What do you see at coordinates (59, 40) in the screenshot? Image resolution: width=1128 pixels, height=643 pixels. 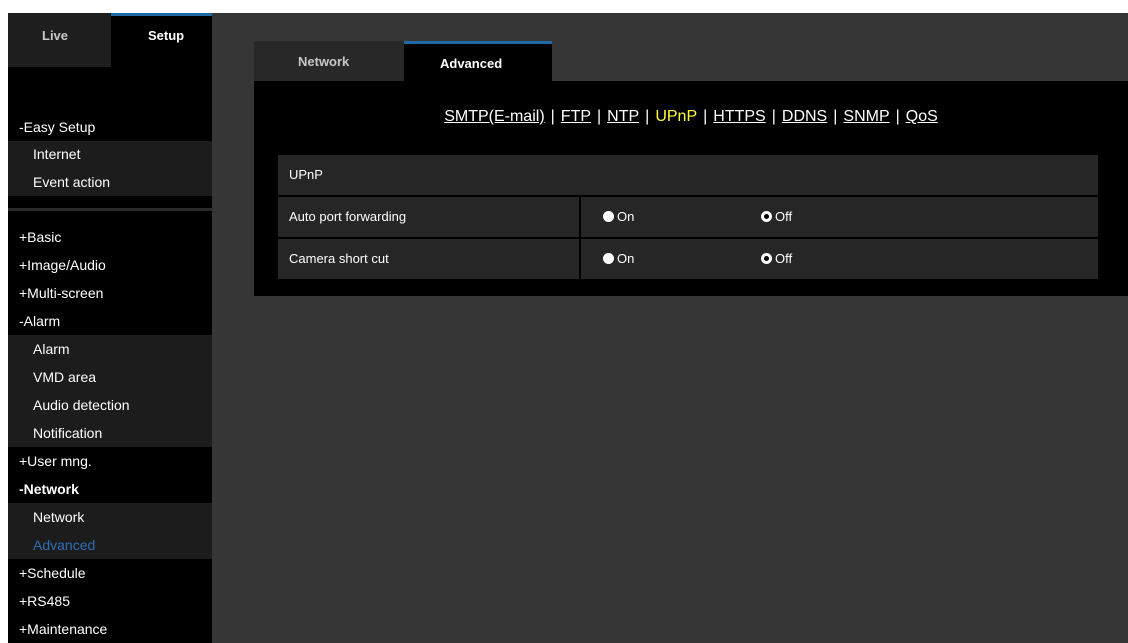 I see `tab-live: Live` at bounding box center [59, 40].